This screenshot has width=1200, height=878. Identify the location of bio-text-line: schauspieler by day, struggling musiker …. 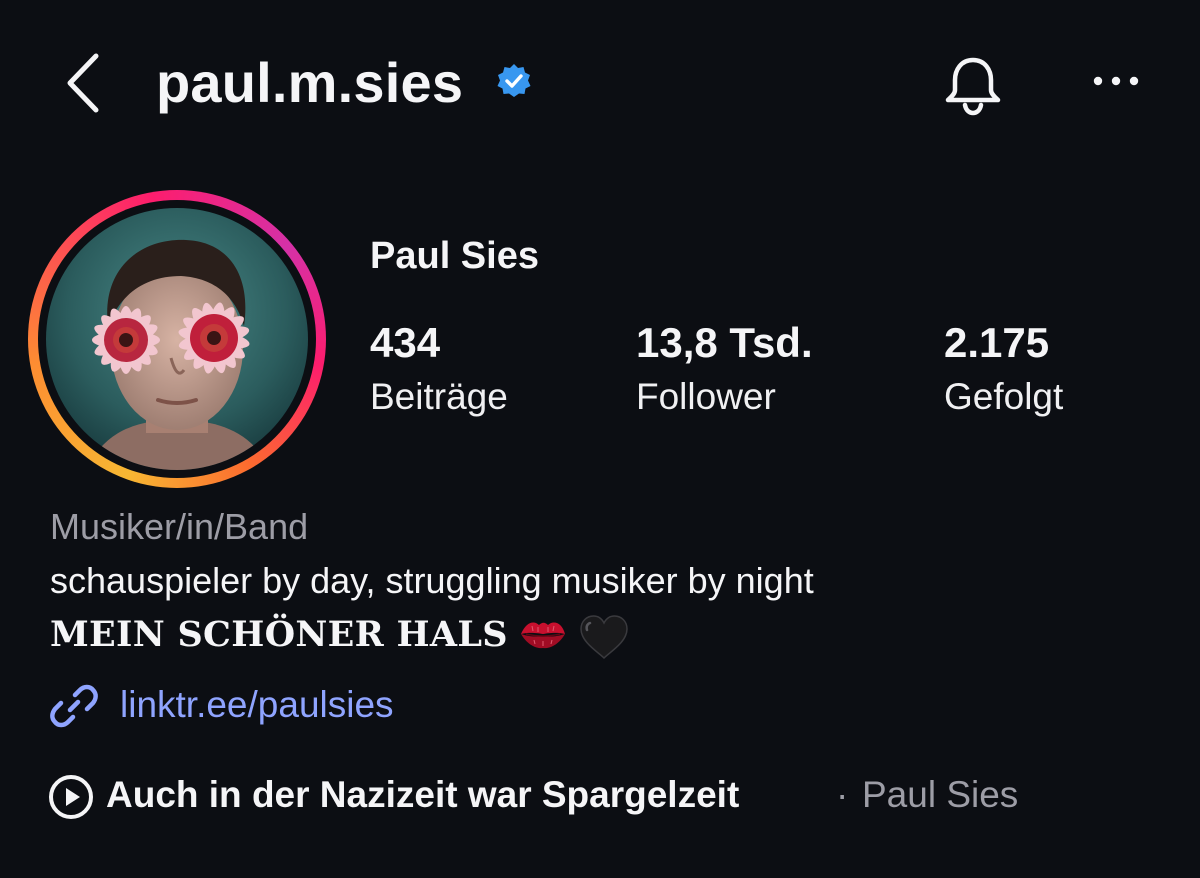
(432, 580).